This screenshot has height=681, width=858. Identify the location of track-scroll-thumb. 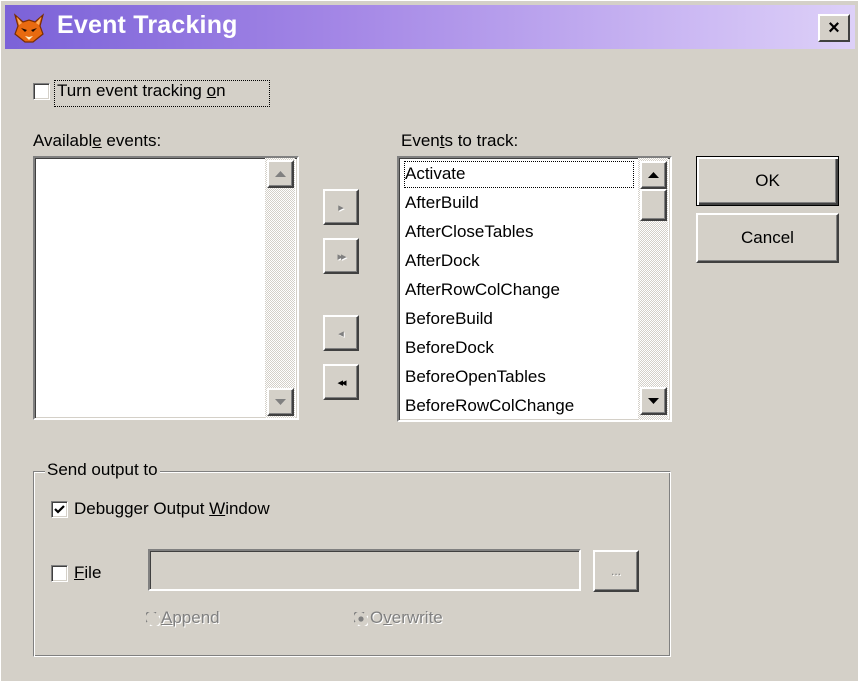
(653, 205).